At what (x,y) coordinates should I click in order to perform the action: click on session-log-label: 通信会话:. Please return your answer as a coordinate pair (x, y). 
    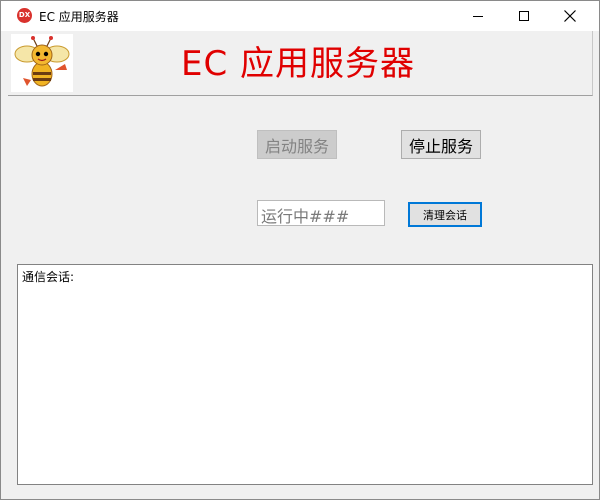
    Looking at the image, I should click on (48, 277).